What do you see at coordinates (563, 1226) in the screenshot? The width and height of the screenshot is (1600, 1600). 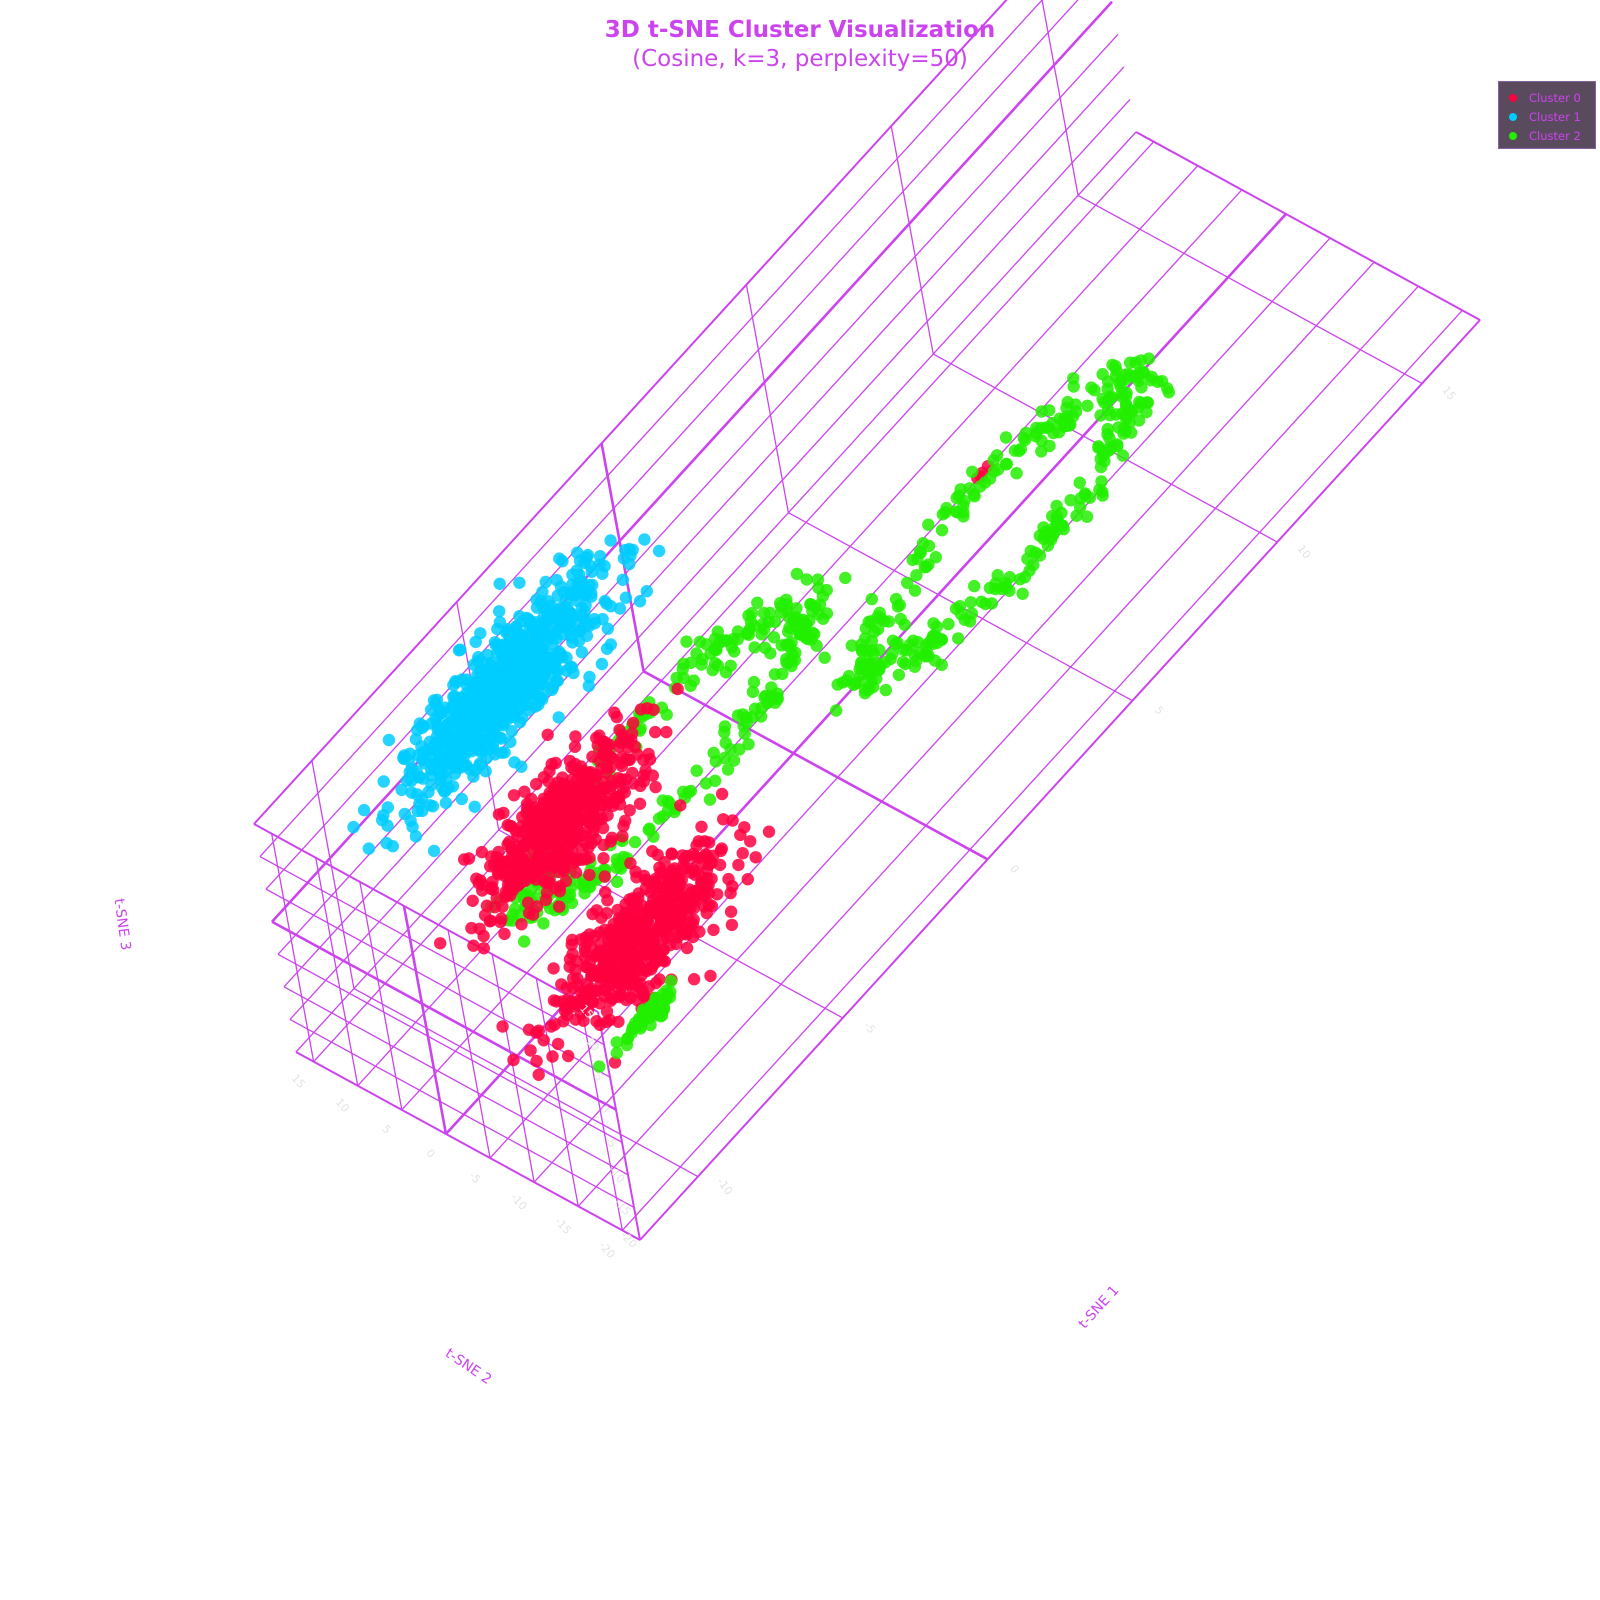 I see `y-tick-label: -15` at bounding box center [563, 1226].